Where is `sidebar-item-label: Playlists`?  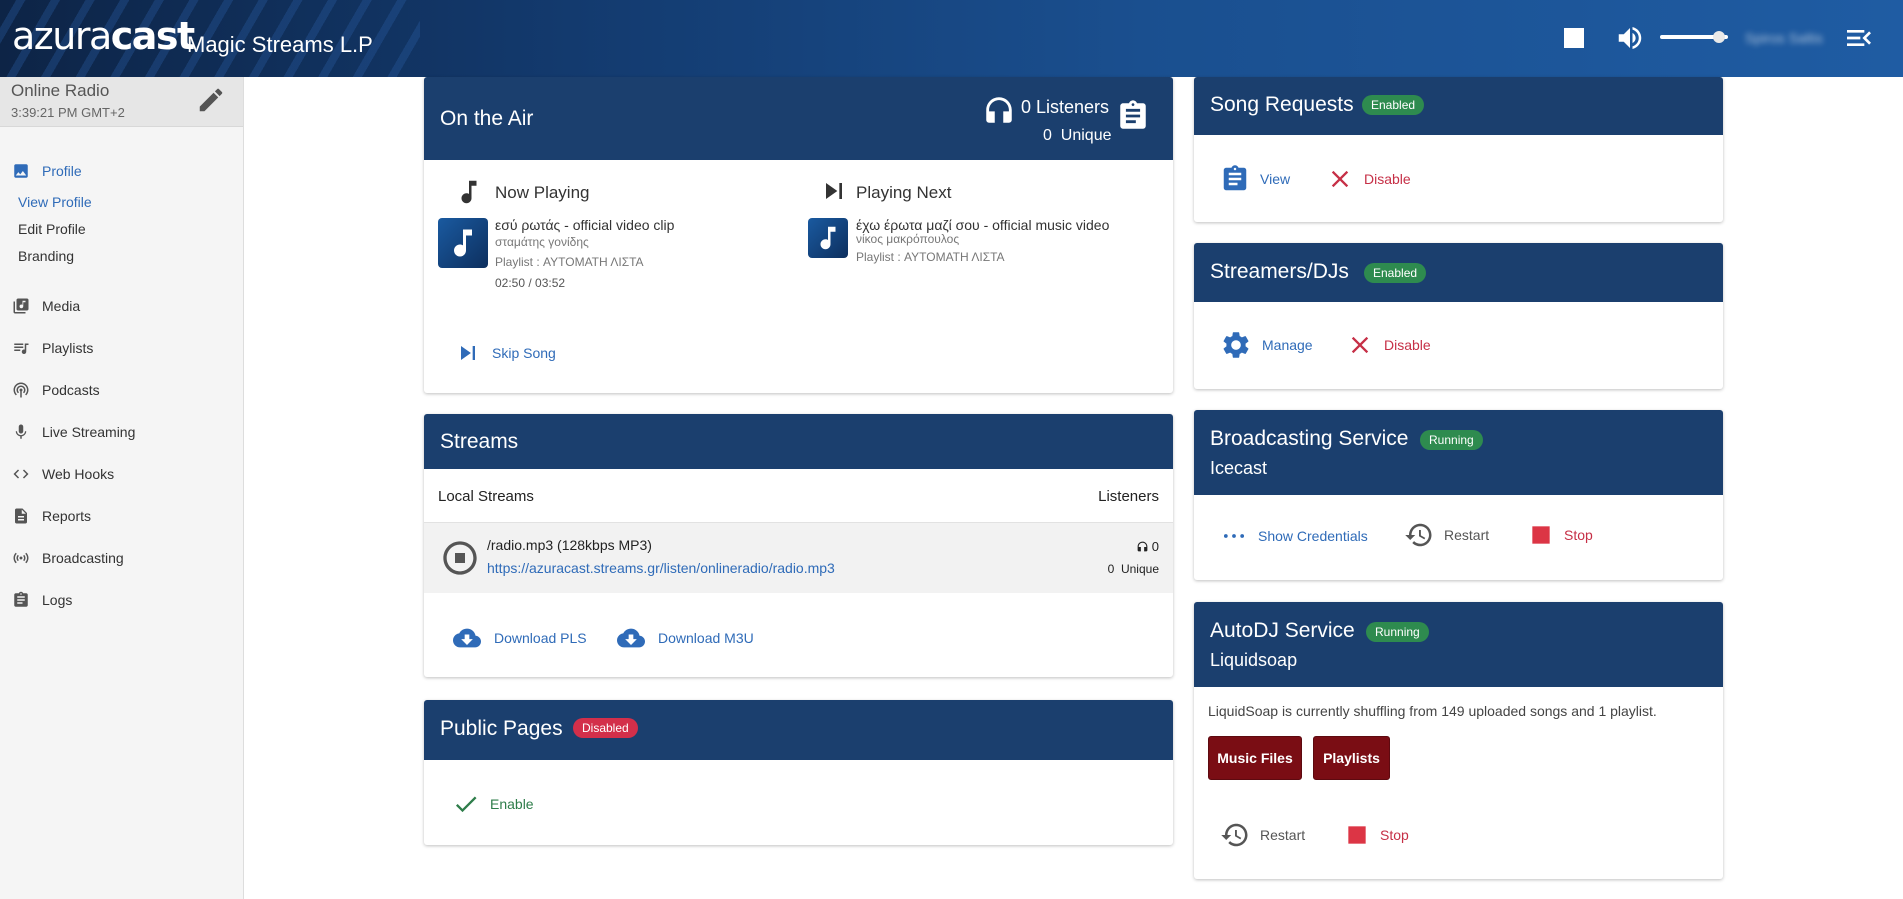
sidebar-item-label: Playlists is located at coordinates (68, 348).